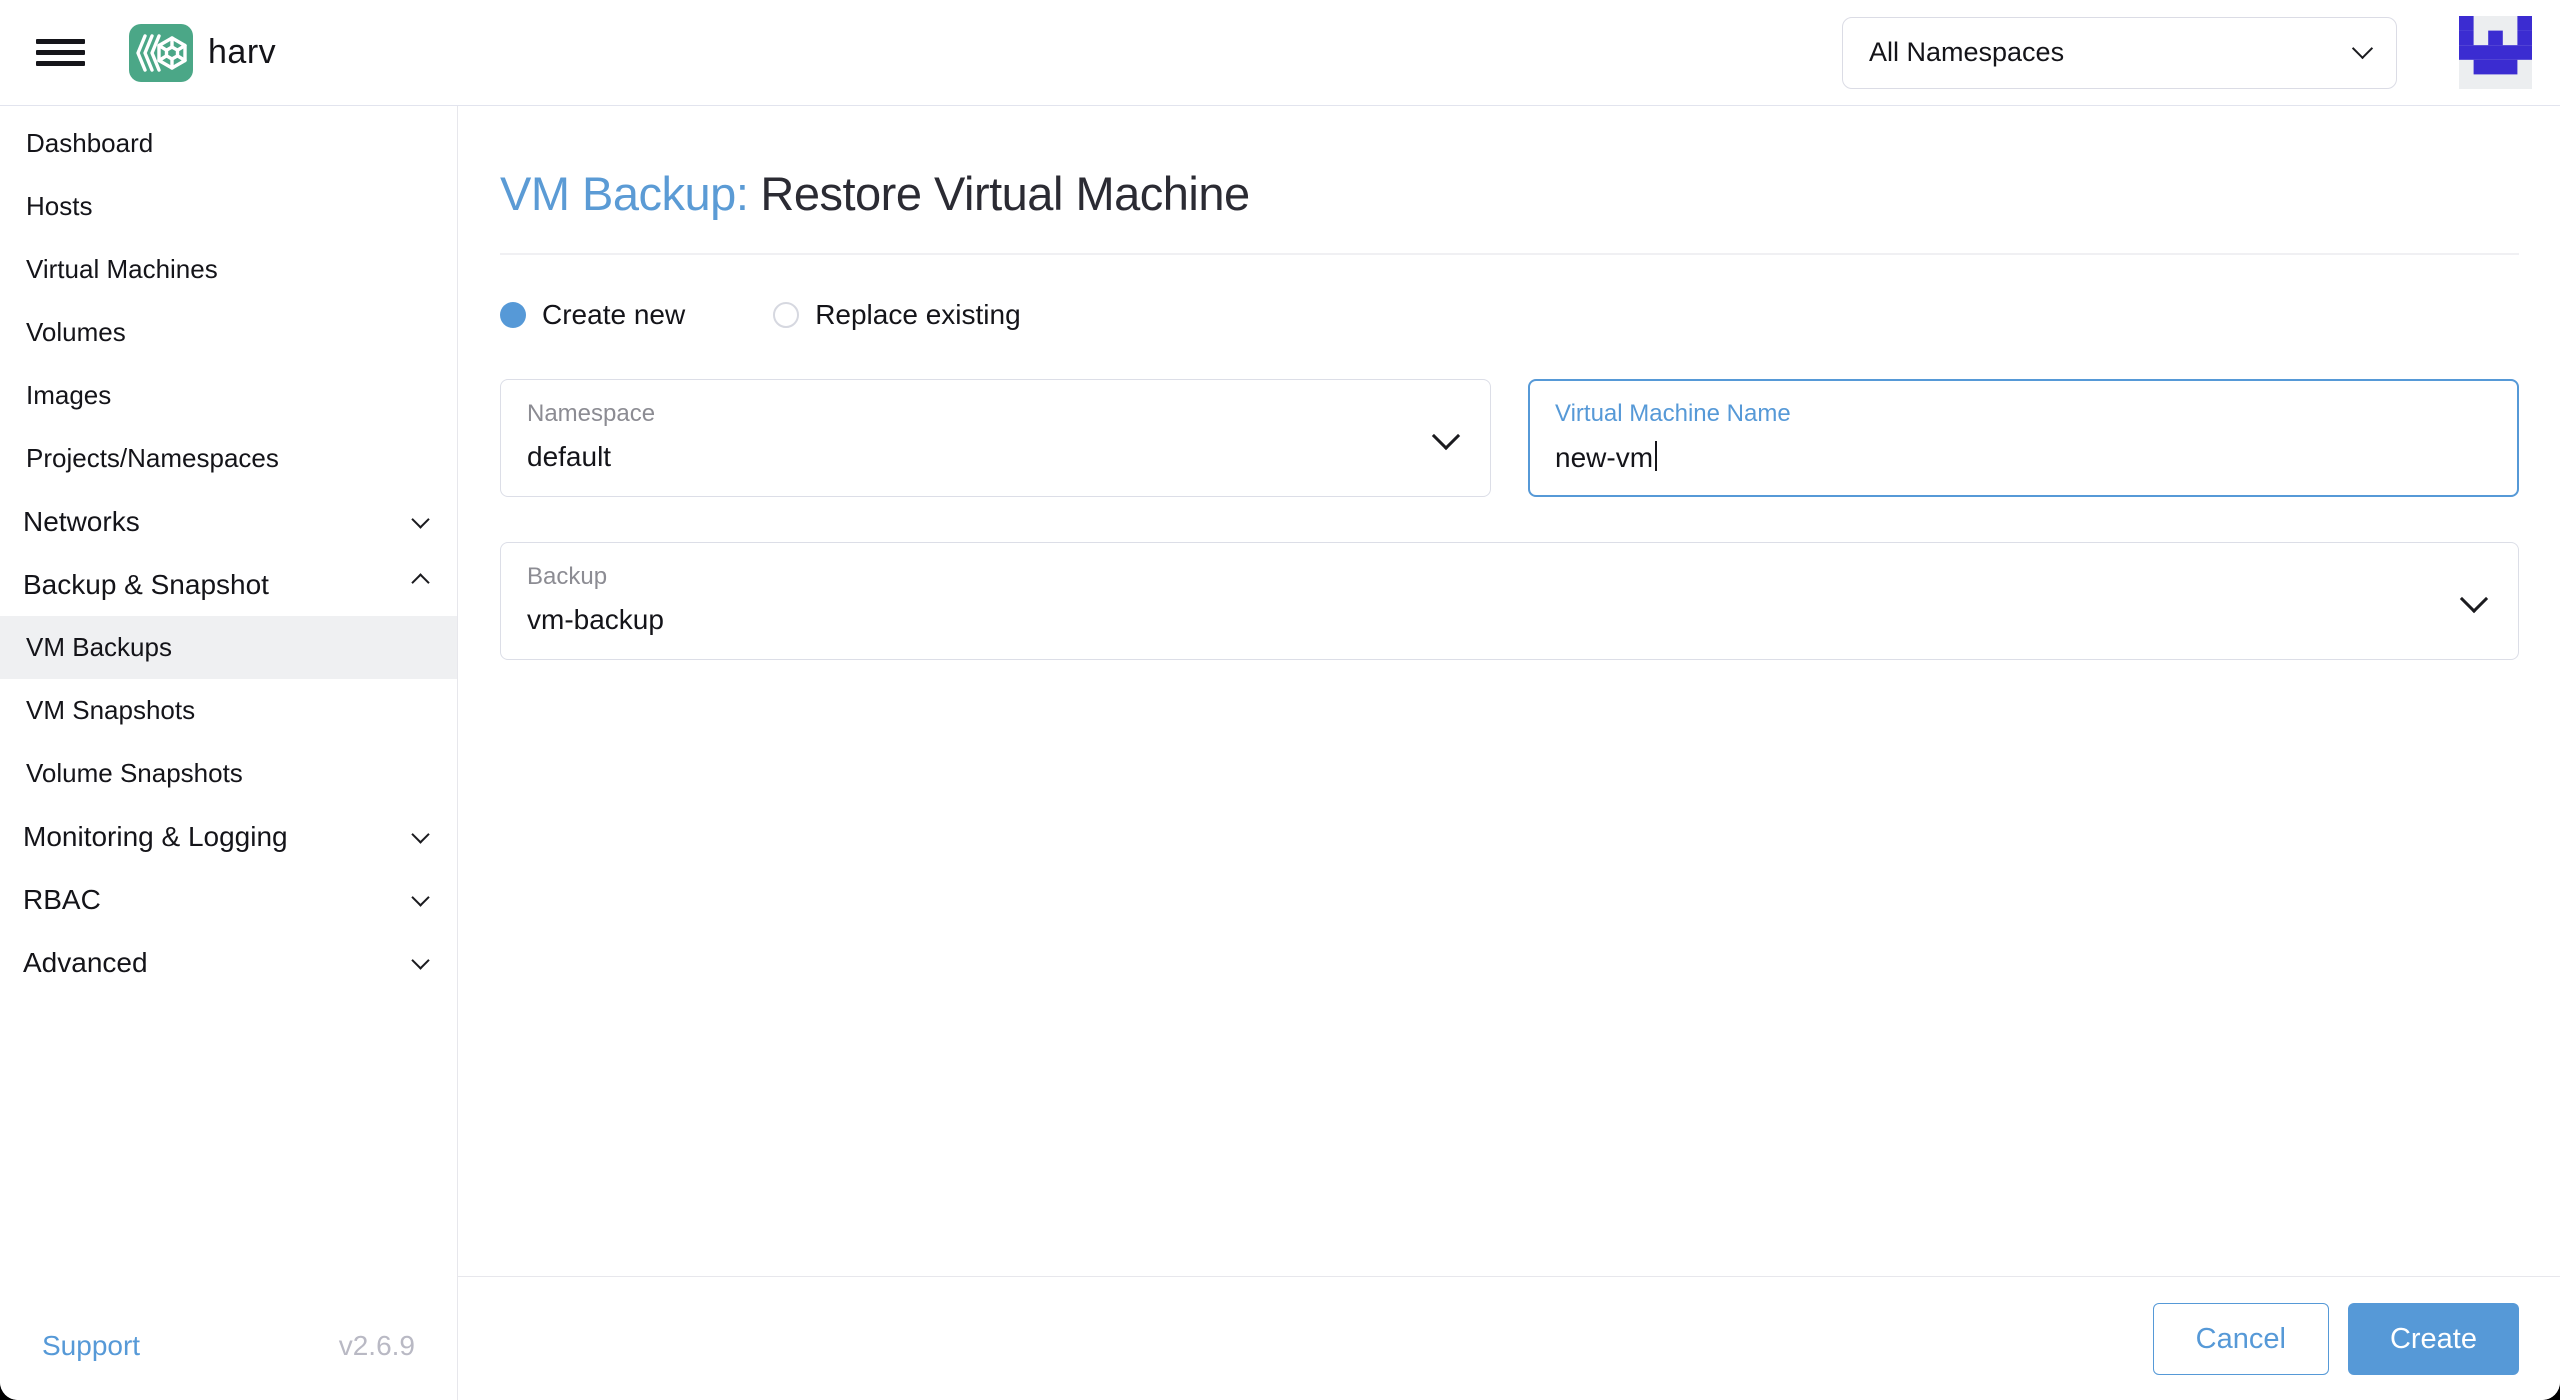 Image resolution: width=2560 pixels, height=1400 pixels. Describe the element at coordinates (513, 315) in the screenshot. I see `radio-selected-icon` at that location.